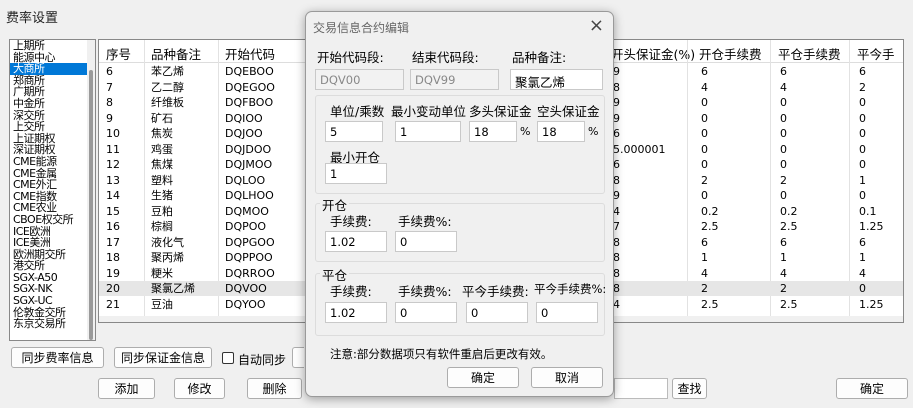 The height and width of the screenshot is (408, 913). Describe the element at coordinates (497, 312) in the screenshot. I see `close-today-fee-field: 0` at that location.